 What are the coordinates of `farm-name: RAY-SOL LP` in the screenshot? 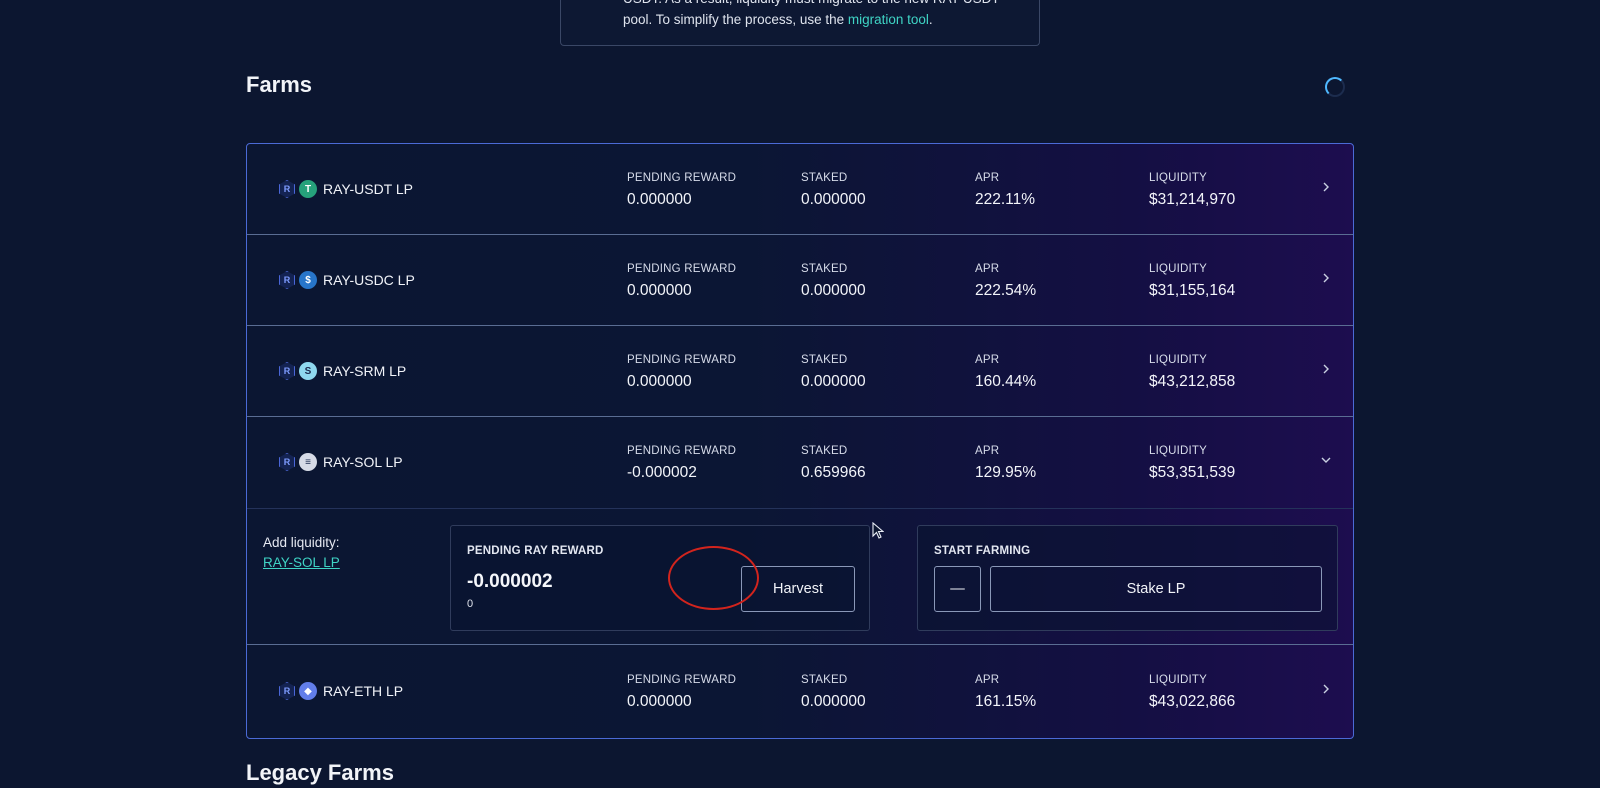 It's located at (363, 462).